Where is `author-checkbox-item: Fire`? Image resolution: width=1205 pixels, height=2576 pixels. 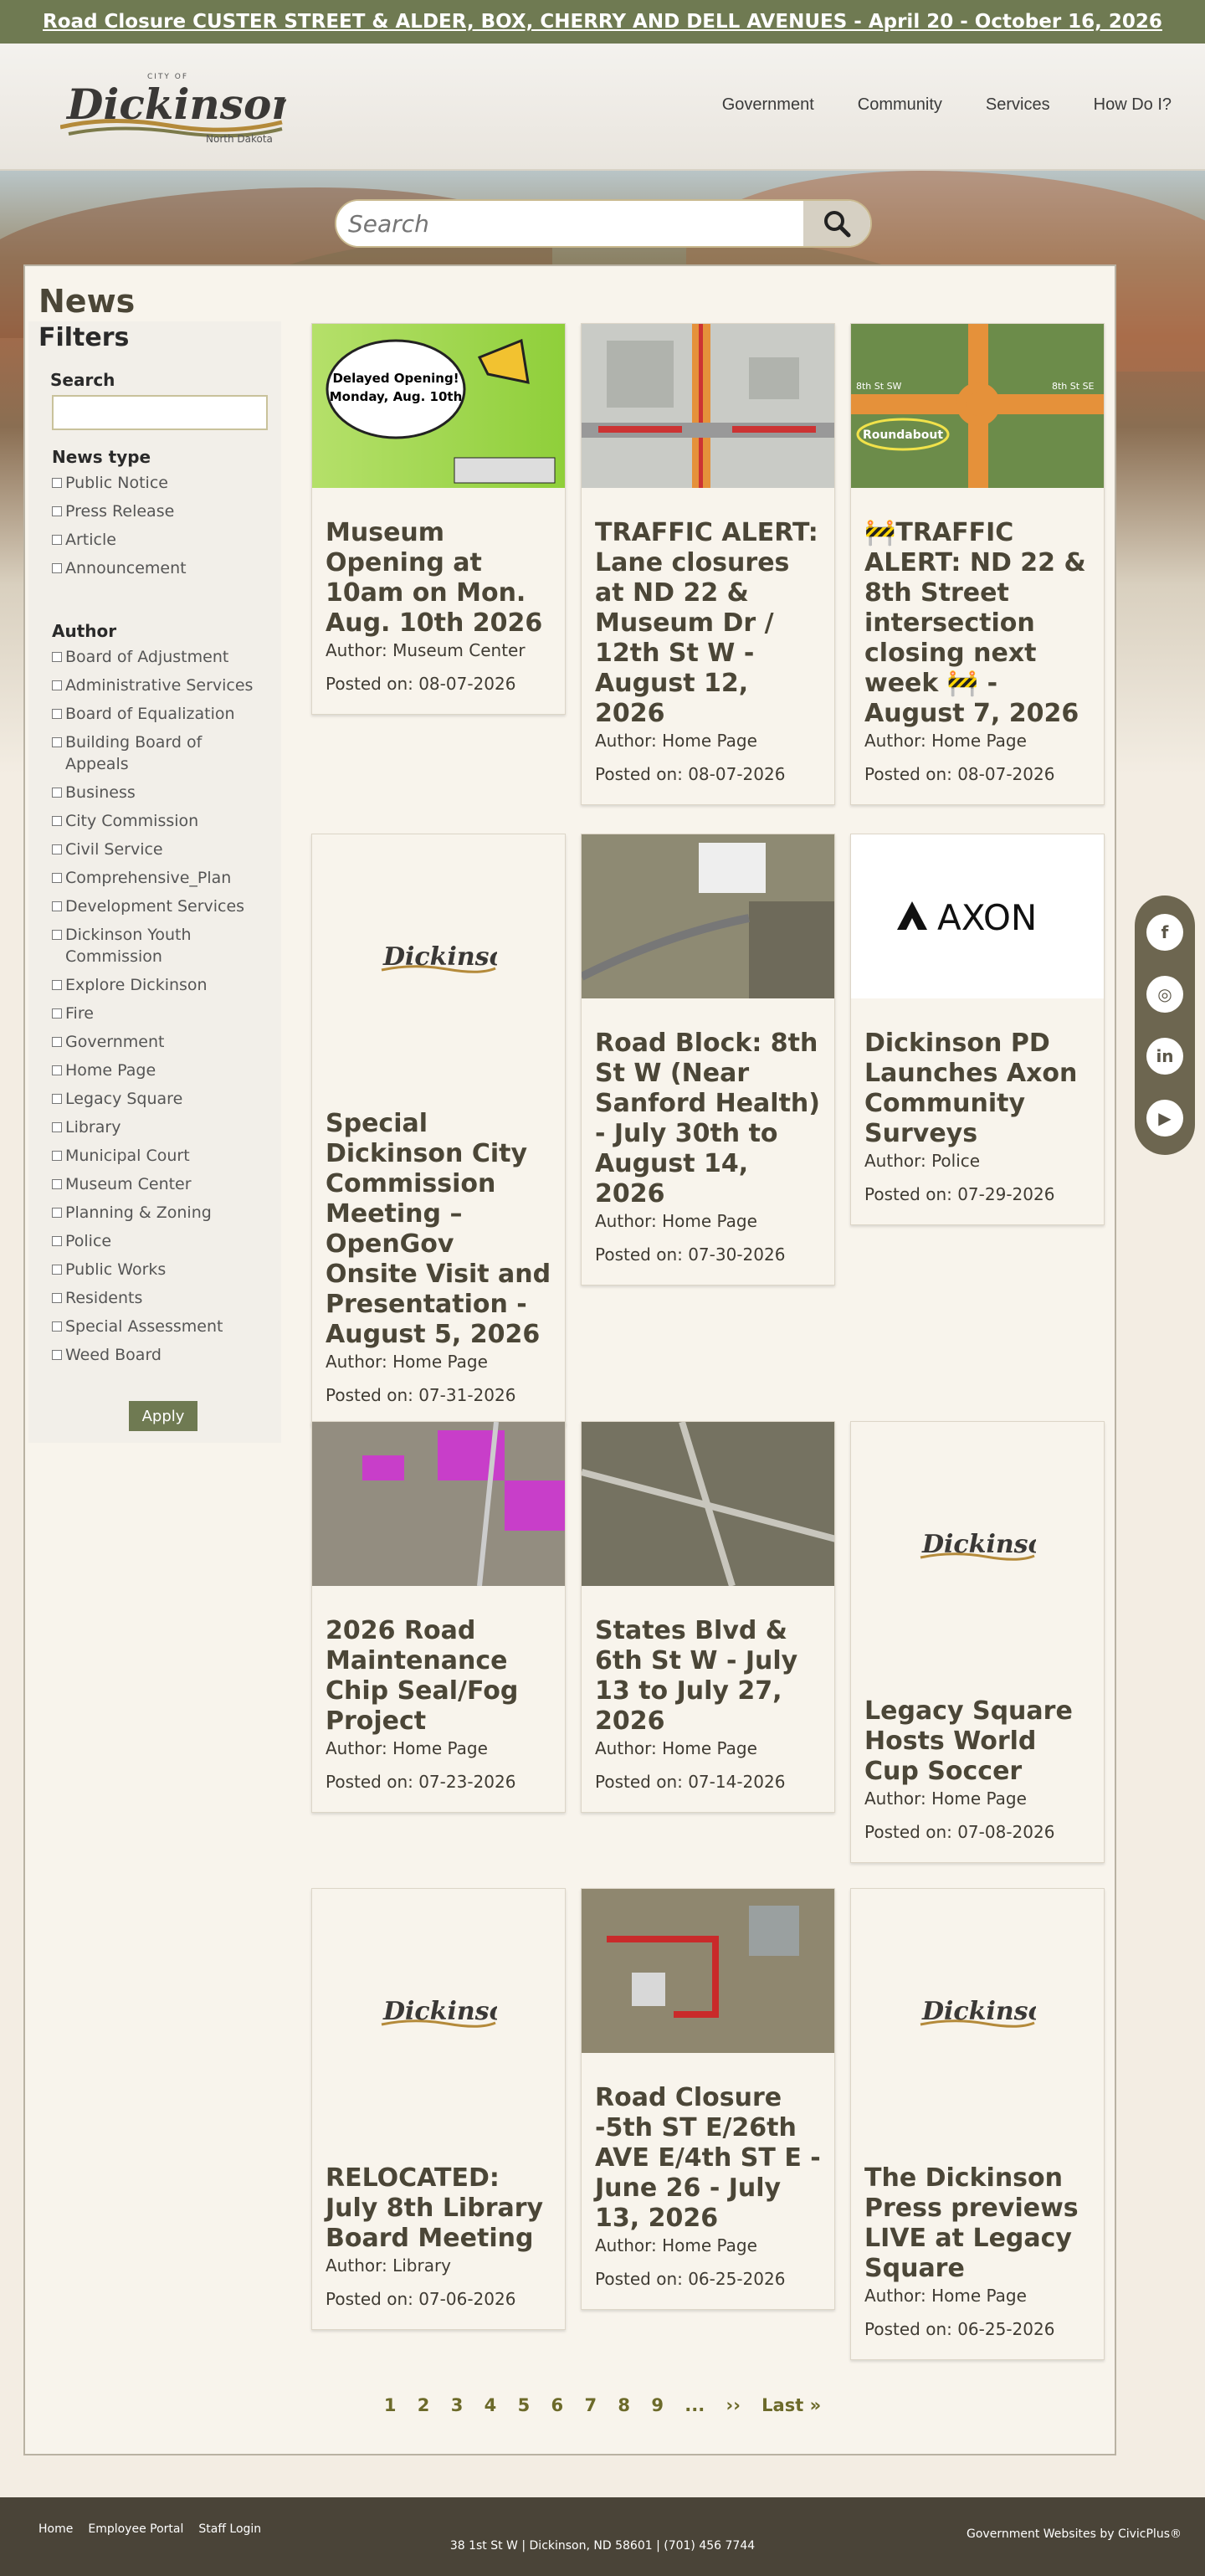 author-checkbox-item: Fire is located at coordinates (156, 1013).